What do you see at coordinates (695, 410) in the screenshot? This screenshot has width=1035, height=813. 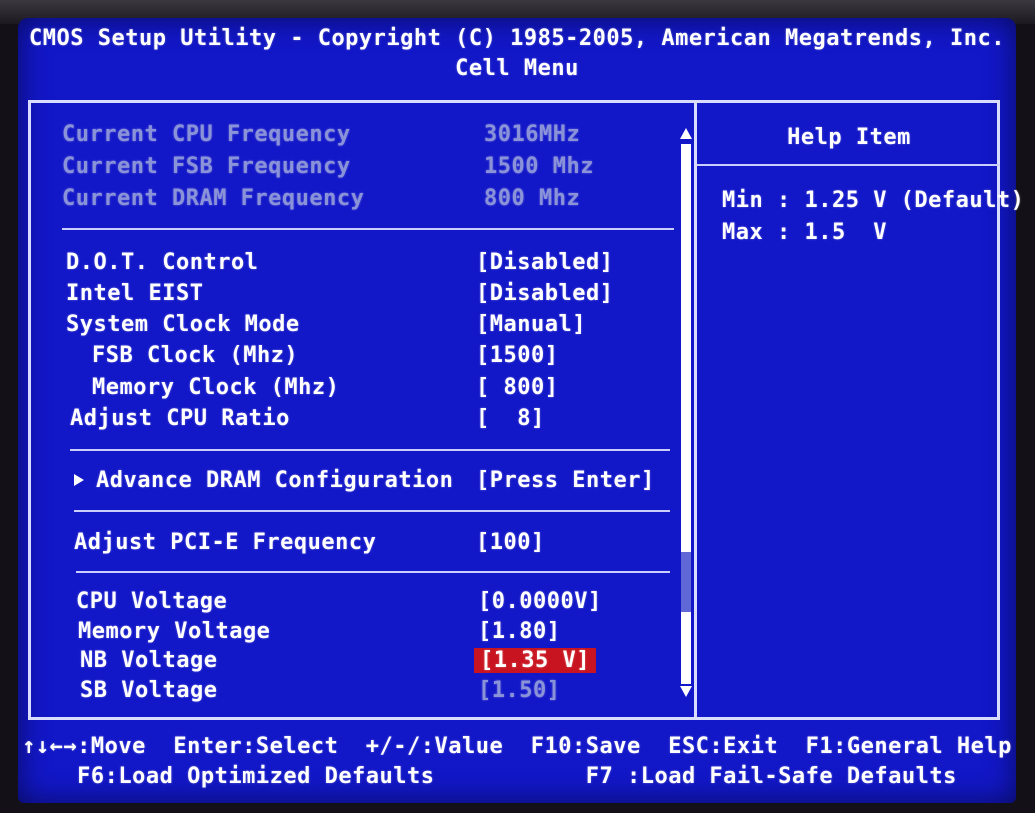 I see `panel-divider` at bounding box center [695, 410].